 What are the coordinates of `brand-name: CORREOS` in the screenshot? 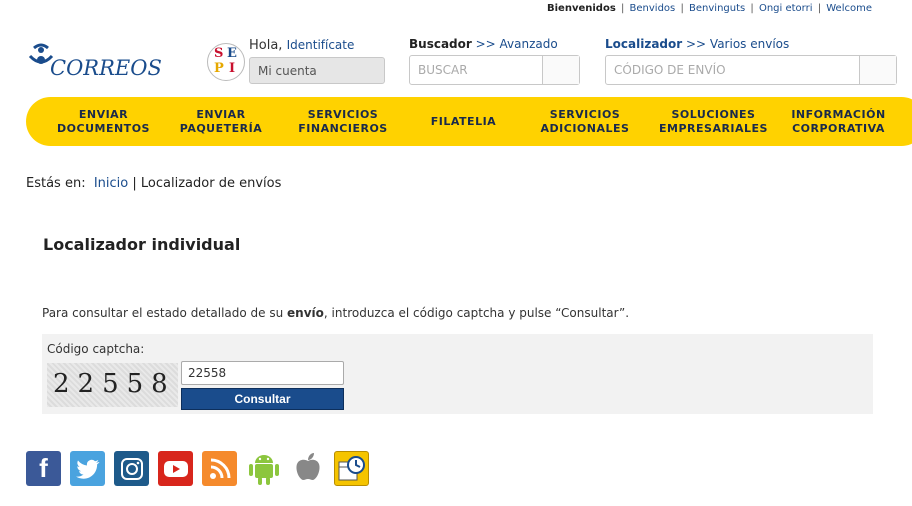 It's located at (106, 68).